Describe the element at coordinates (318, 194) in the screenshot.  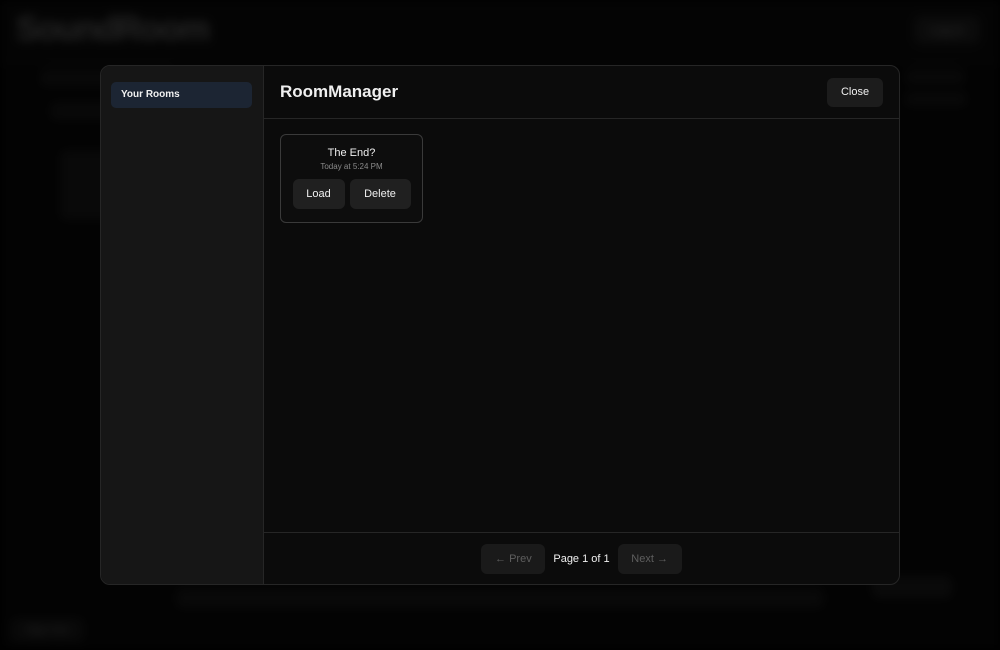
I see `load-button: Load` at that location.